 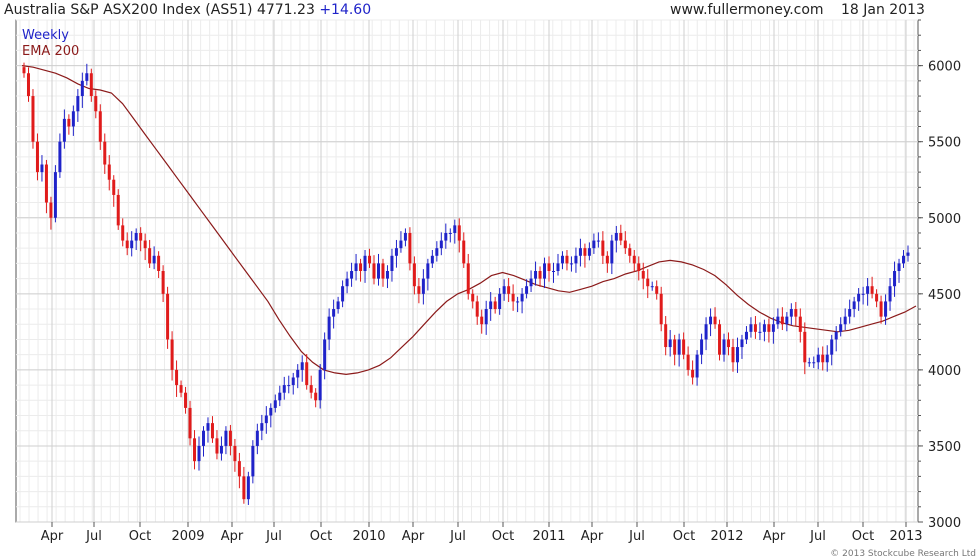 I want to click on y-tick-label: 5000, so click(x=944, y=219).